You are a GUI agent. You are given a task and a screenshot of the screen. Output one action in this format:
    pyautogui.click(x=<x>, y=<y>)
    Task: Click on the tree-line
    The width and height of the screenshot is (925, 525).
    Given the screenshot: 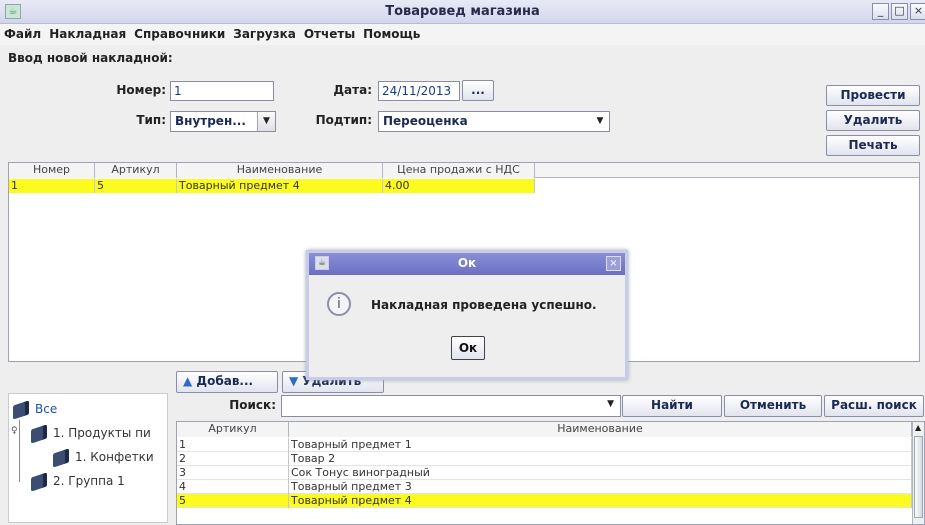 What is the action you would take?
    pyautogui.click(x=19, y=451)
    